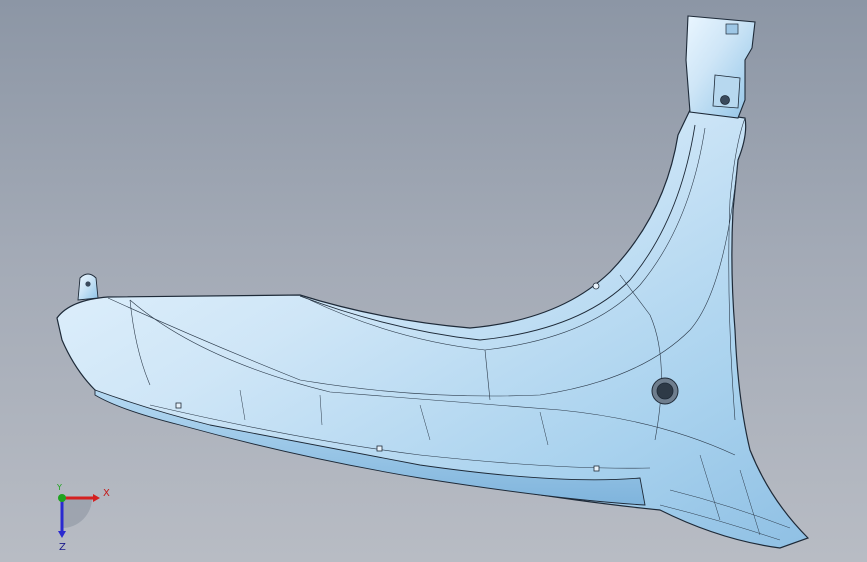  I want to click on z-axis-label: Z, so click(62, 547).